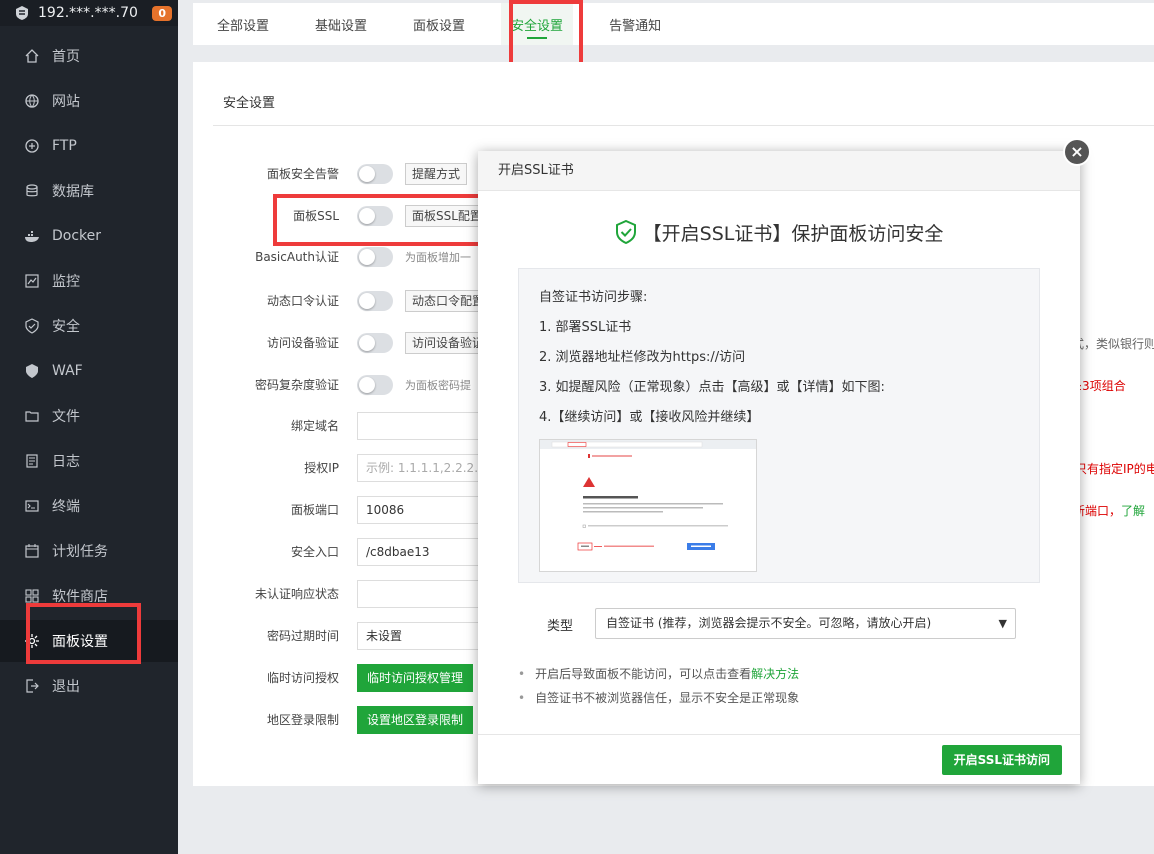 This screenshot has width=1154, height=854. Describe the element at coordinates (658, 697) in the screenshot. I see `note-self-signed: 自签证书不被浏览器信任，显示不安全是正常现象` at that location.